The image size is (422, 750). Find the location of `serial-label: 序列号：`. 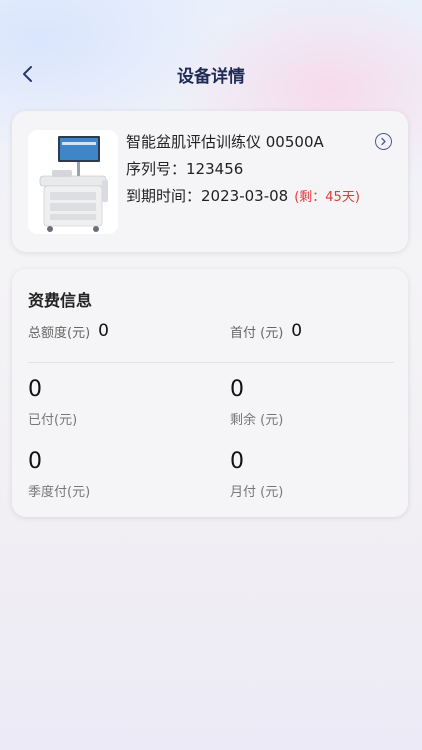

serial-label: 序列号： is located at coordinates (156, 169).